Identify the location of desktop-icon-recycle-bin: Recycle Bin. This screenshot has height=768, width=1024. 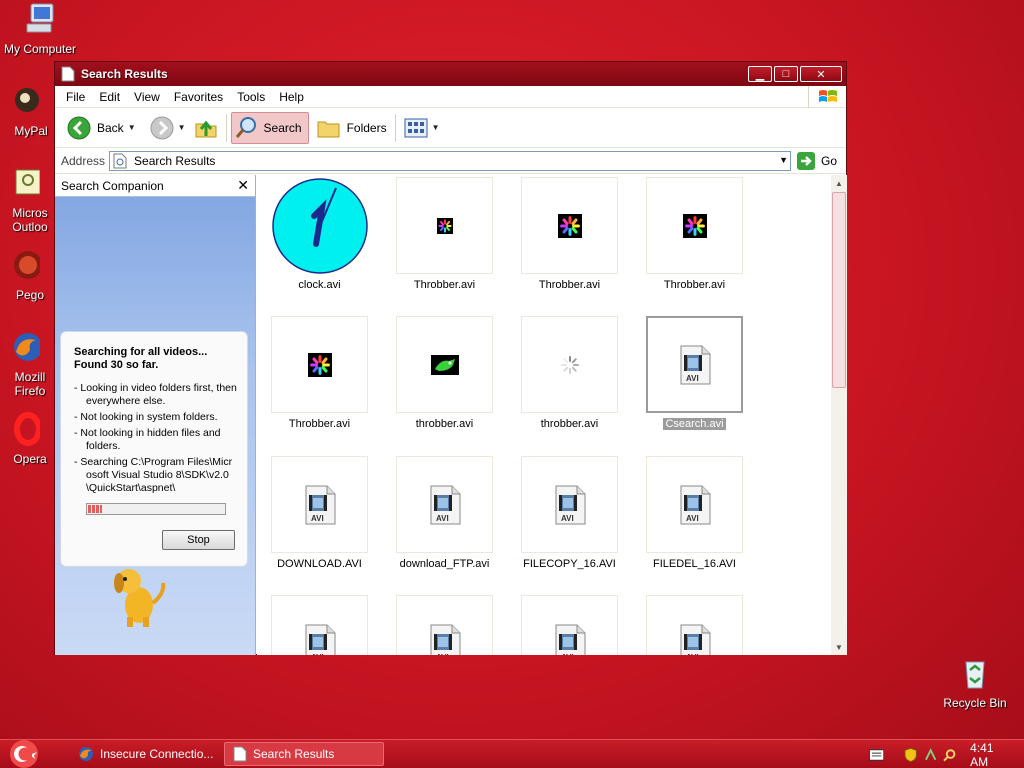
(975, 683).